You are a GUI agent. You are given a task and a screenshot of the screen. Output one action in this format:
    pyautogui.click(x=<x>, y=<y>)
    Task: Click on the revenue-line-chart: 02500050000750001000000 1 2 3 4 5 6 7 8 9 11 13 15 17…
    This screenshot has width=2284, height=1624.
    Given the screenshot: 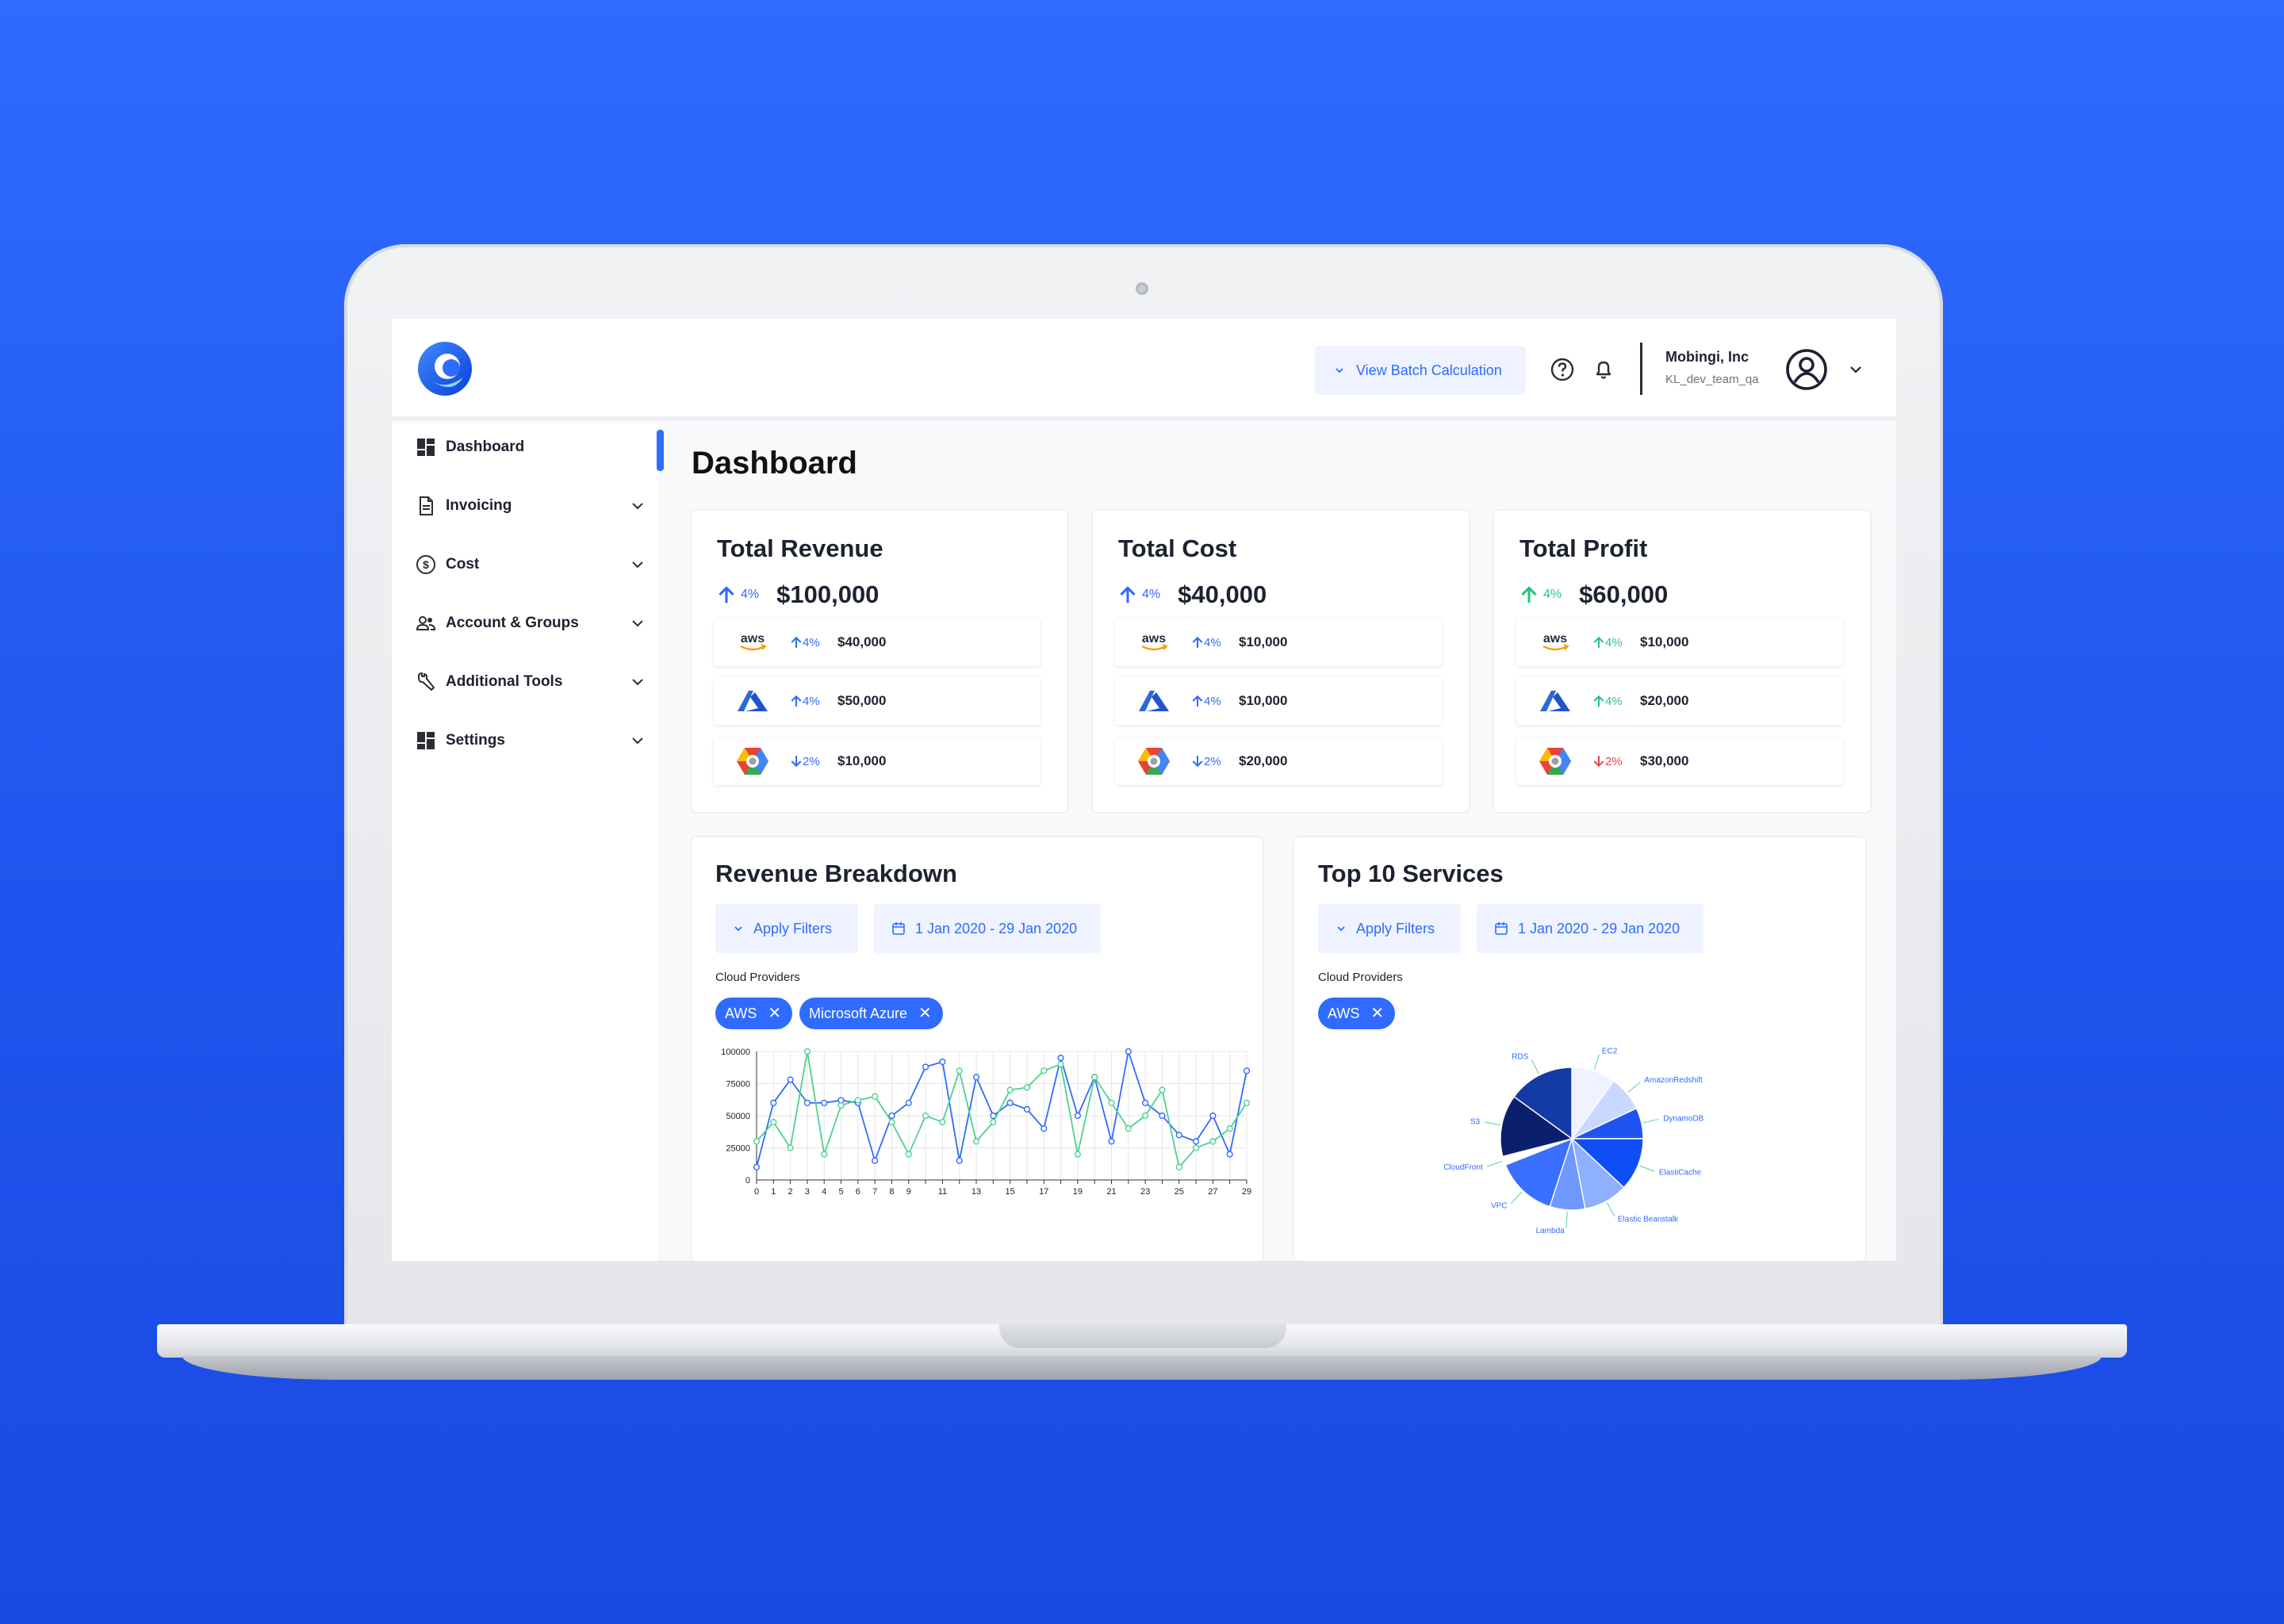 What is the action you would take?
    pyautogui.click(x=986, y=1122)
    